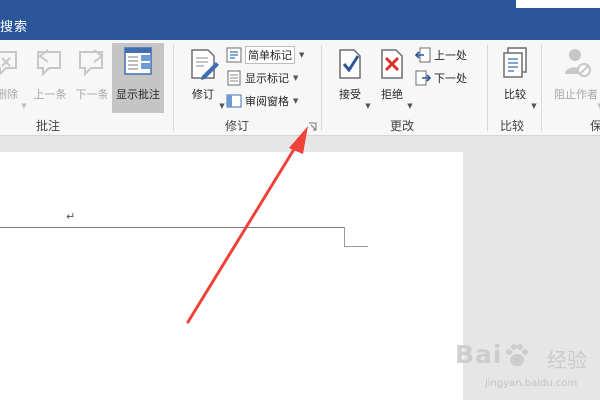 The image size is (600, 400). What do you see at coordinates (49, 63) in the screenshot?
I see `previous-comment-icon` at bounding box center [49, 63].